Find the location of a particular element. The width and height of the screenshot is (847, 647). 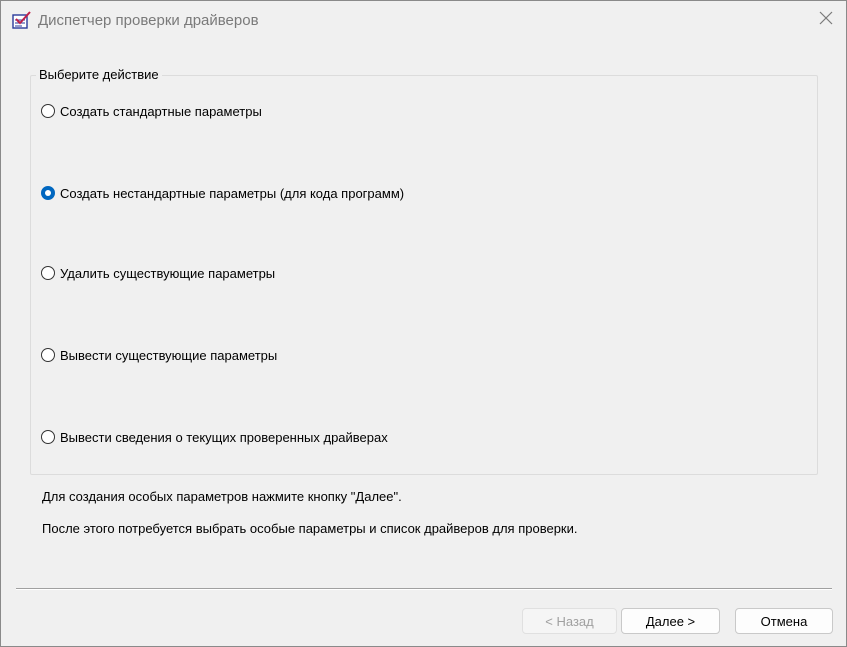

window-title: Диспетчер проверки драйверов is located at coordinates (148, 20).